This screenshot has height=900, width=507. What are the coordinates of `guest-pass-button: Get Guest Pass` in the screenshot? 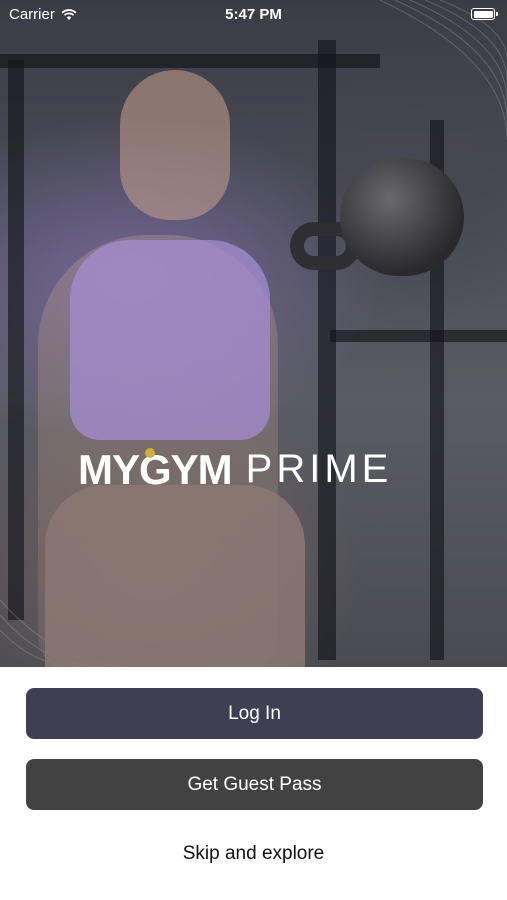 It's located at (254, 784).